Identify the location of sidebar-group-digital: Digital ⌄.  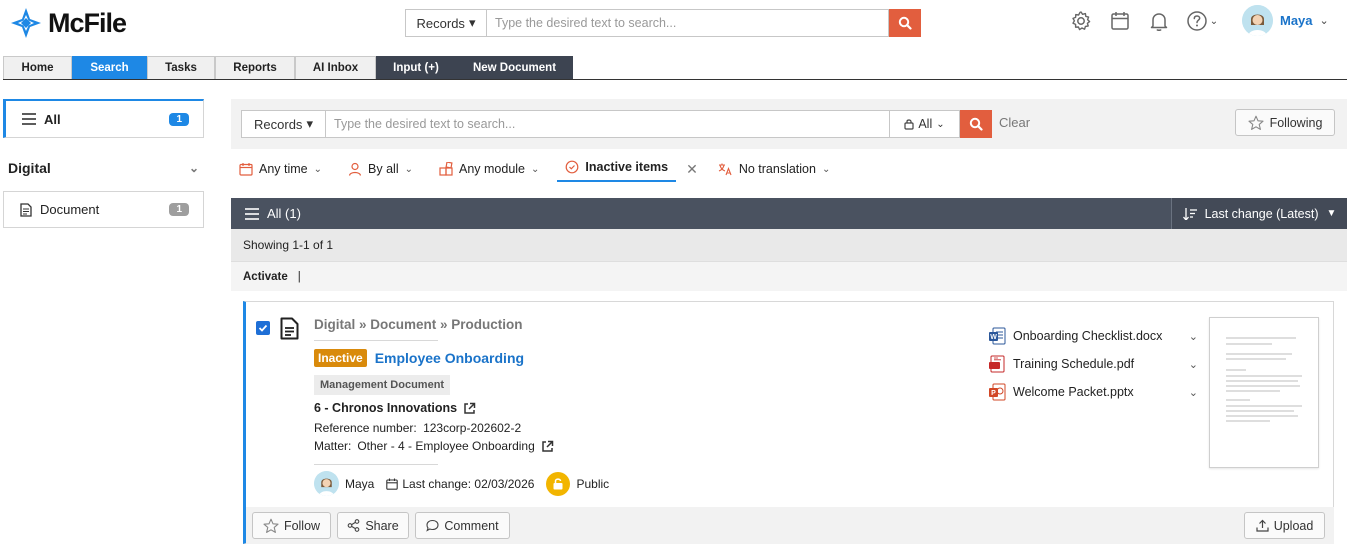
(105, 168).